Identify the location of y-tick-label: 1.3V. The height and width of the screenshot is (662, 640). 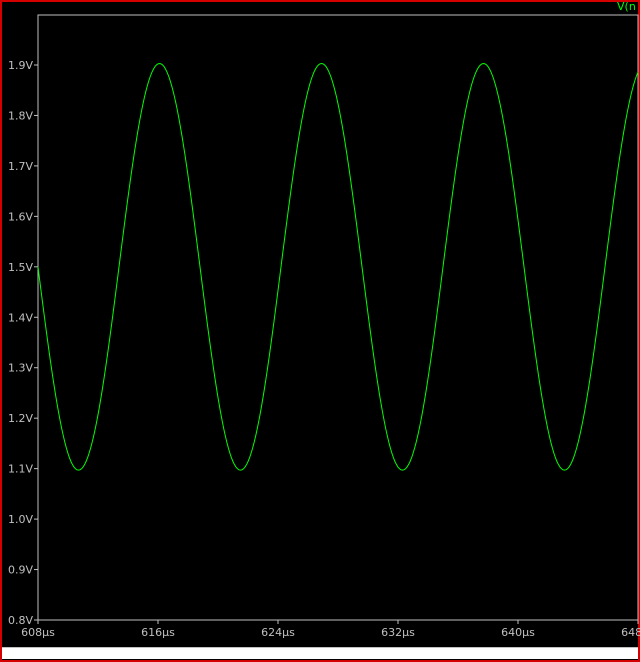
(20, 368).